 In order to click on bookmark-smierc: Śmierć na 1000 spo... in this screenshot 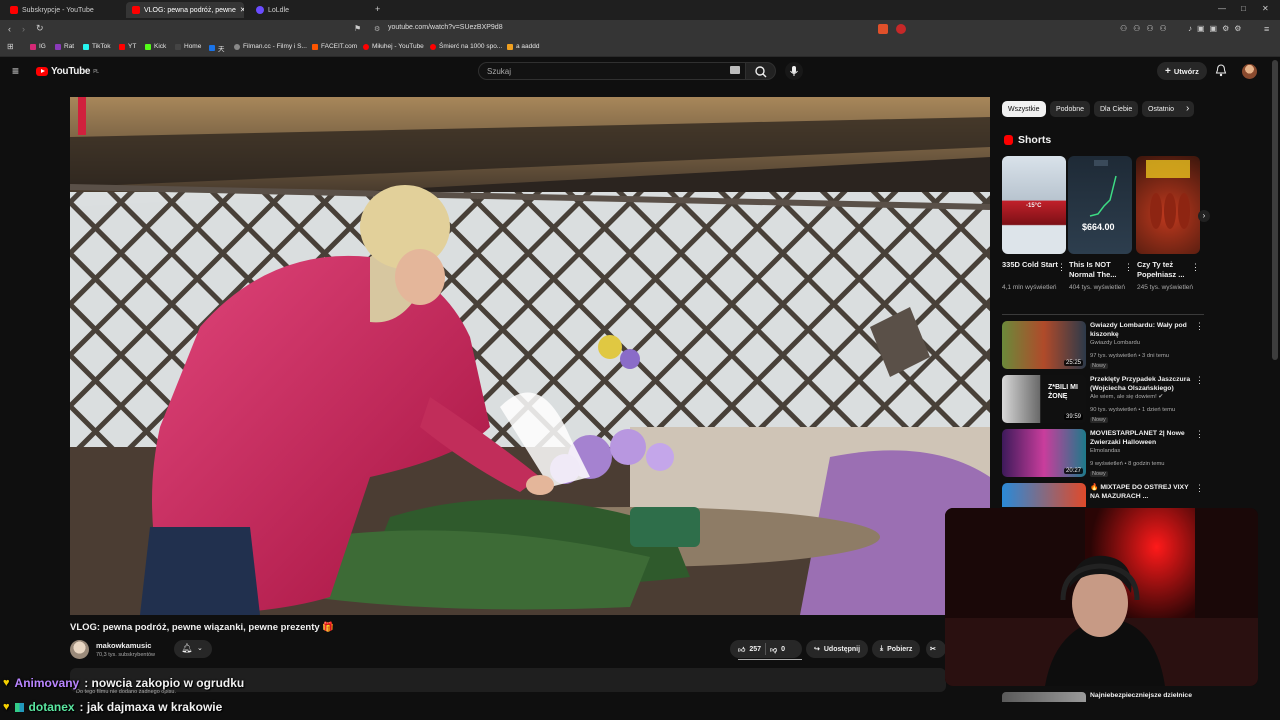, I will do `click(466, 46)`.